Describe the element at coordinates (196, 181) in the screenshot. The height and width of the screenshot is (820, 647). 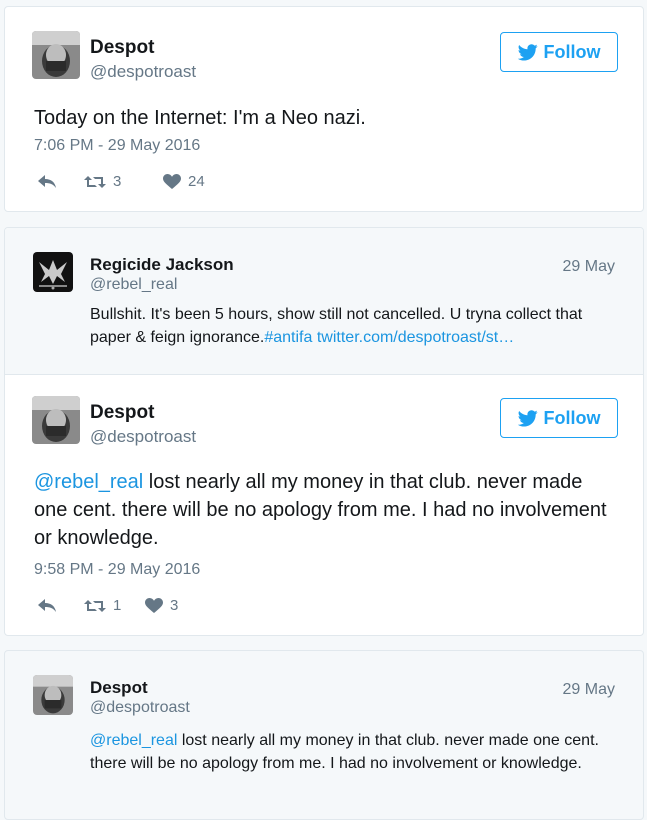
I see `like-count: 24` at that location.